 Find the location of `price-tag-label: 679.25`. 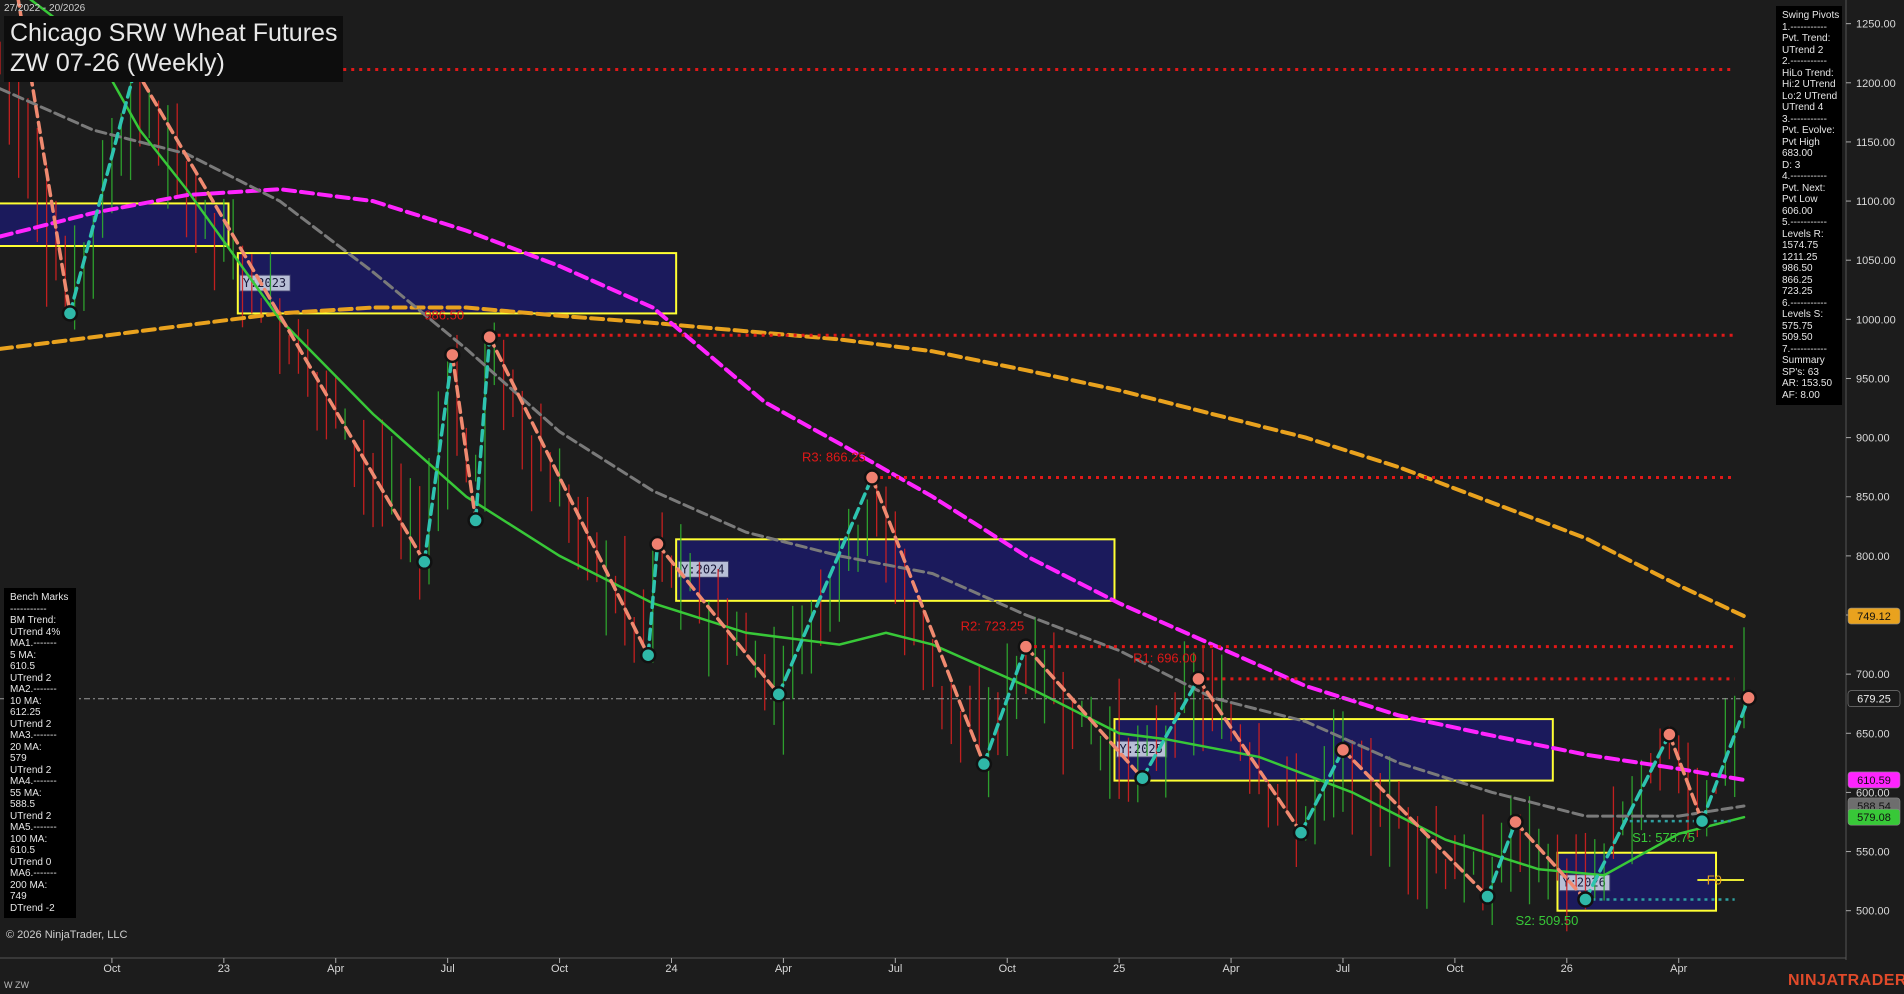

price-tag-label: 679.25 is located at coordinates (1874, 700).